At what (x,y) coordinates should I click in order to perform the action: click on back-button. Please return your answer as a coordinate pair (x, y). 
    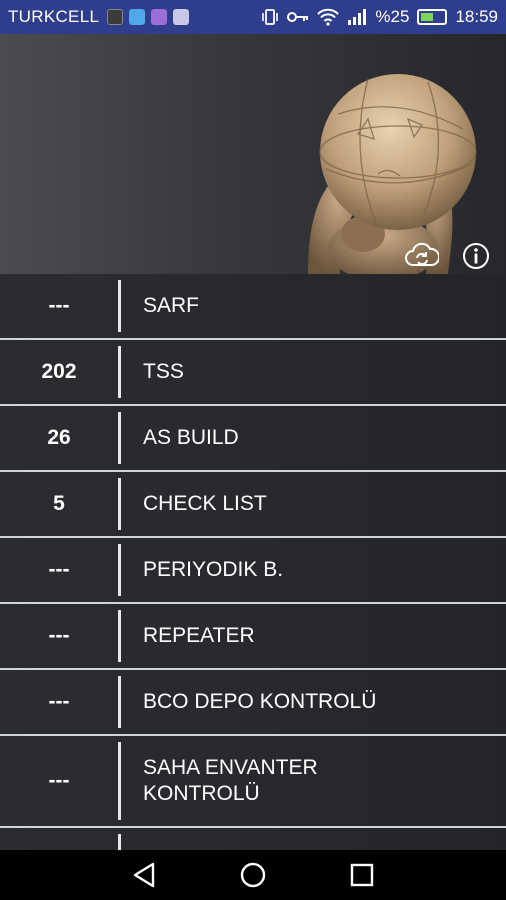
    Looking at the image, I should click on (144, 875).